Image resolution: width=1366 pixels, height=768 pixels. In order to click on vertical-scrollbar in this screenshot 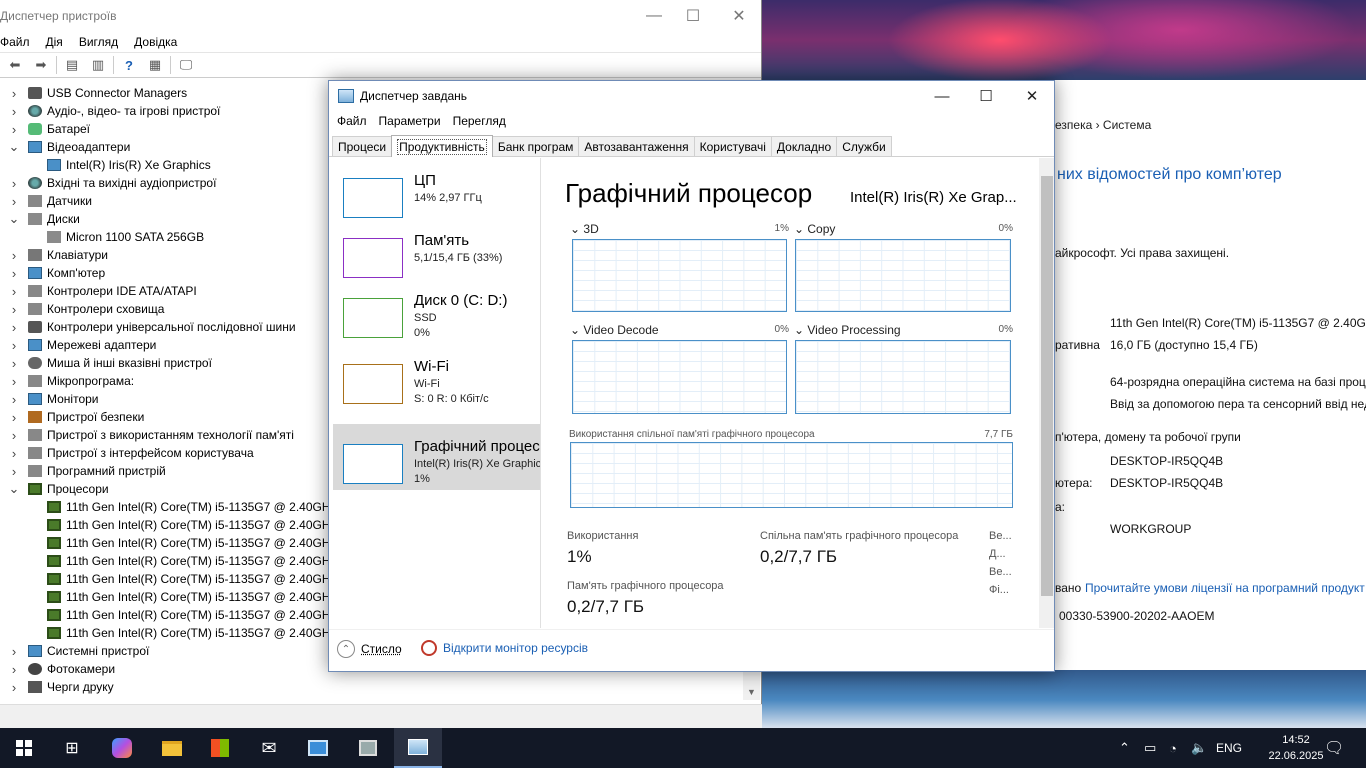, I will do `click(1046, 393)`.